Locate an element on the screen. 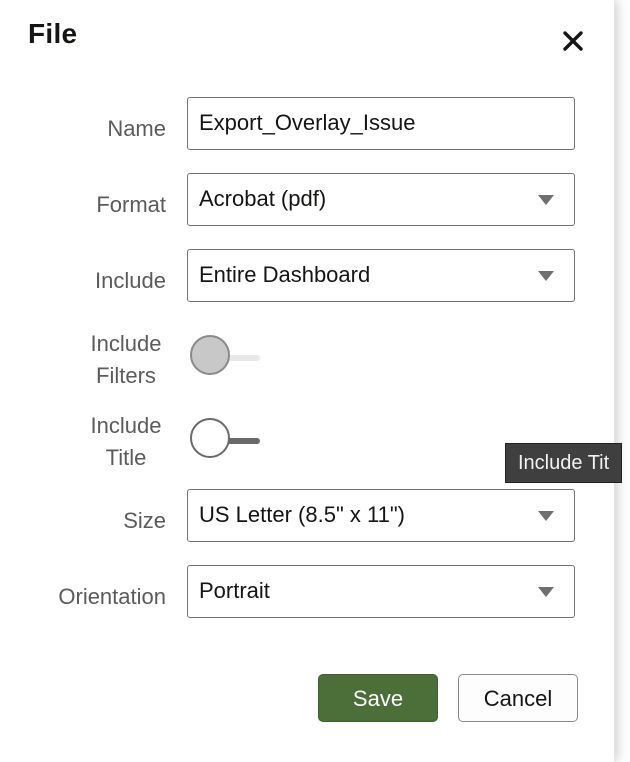  size-select: US Letter (8.5" x 11") is located at coordinates (381, 515).